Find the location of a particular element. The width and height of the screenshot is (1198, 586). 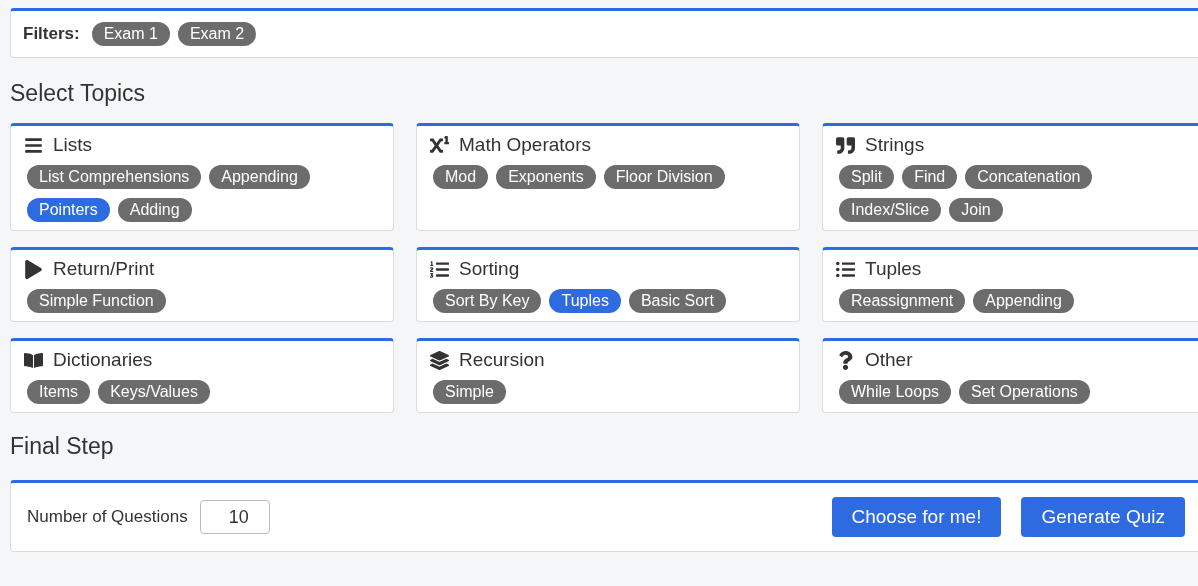

subtopic-chip: Exponents is located at coordinates (546, 177).